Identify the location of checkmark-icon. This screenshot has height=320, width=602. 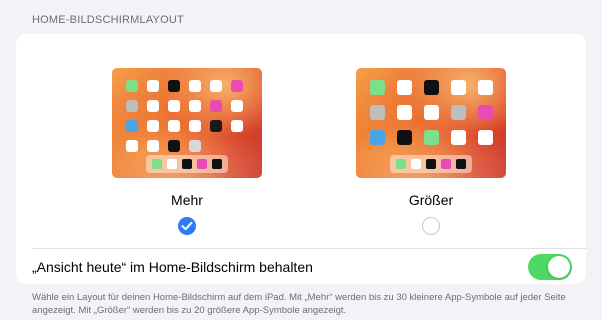
(187, 226).